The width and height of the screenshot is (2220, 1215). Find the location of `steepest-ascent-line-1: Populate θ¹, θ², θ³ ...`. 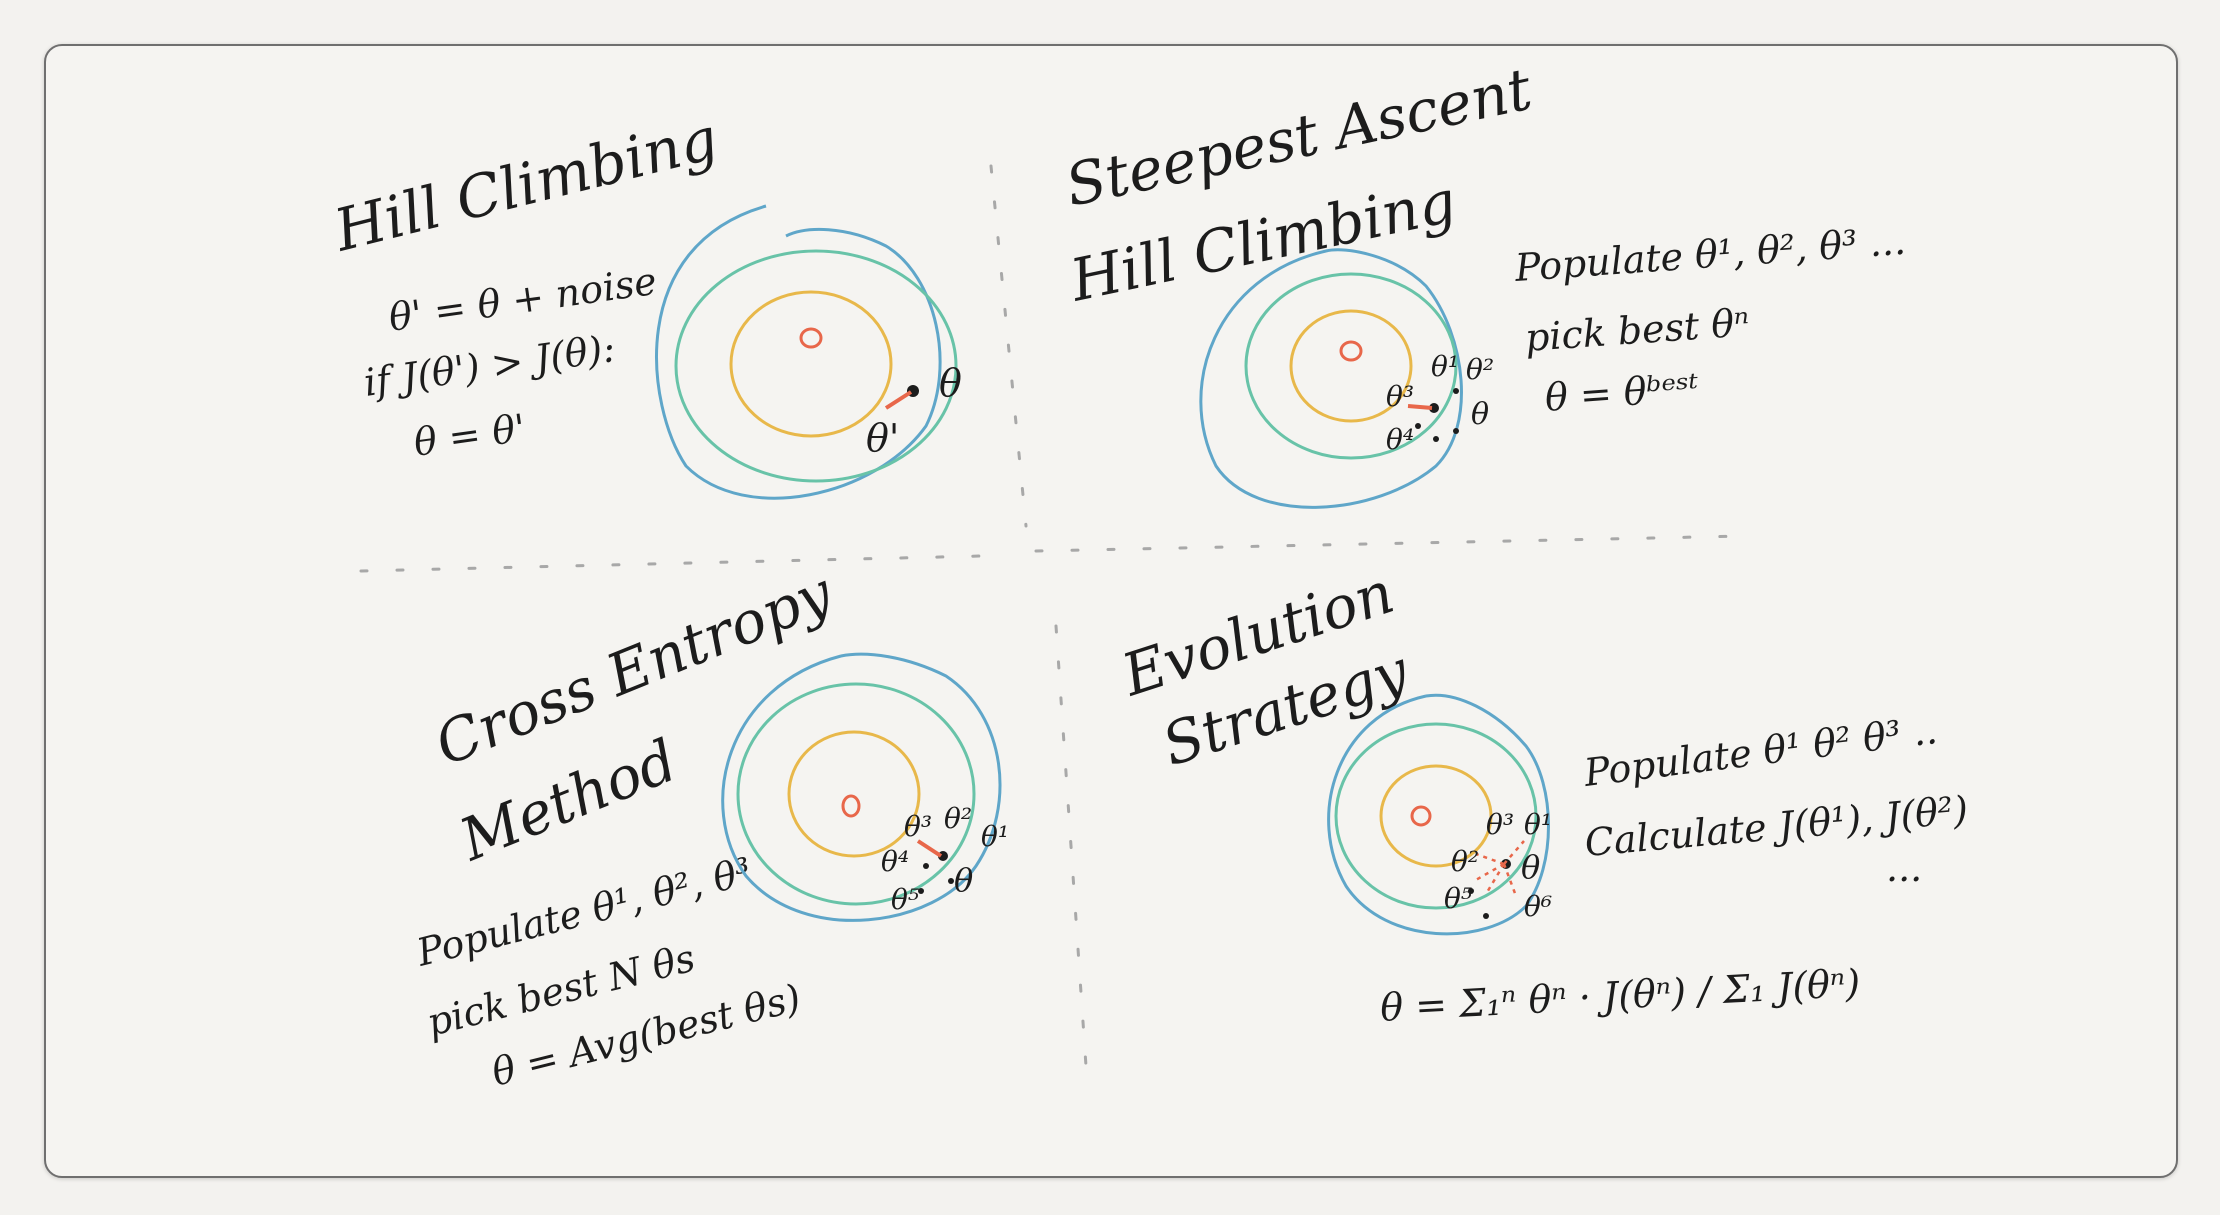

steepest-ascent-line-1: Populate θ¹, θ², θ³ ... is located at coordinates (1710, 254).